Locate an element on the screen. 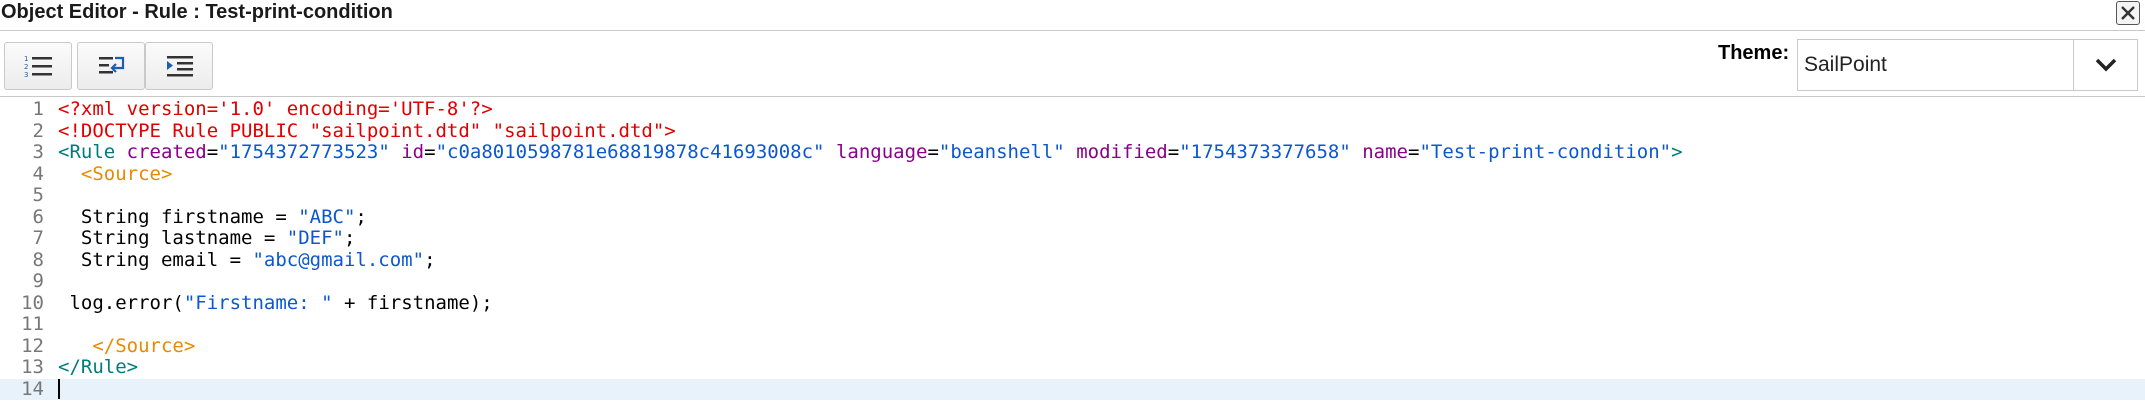 The height and width of the screenshot is (409, 2145). code-line: 5 is located at coordinates (1072, 195).